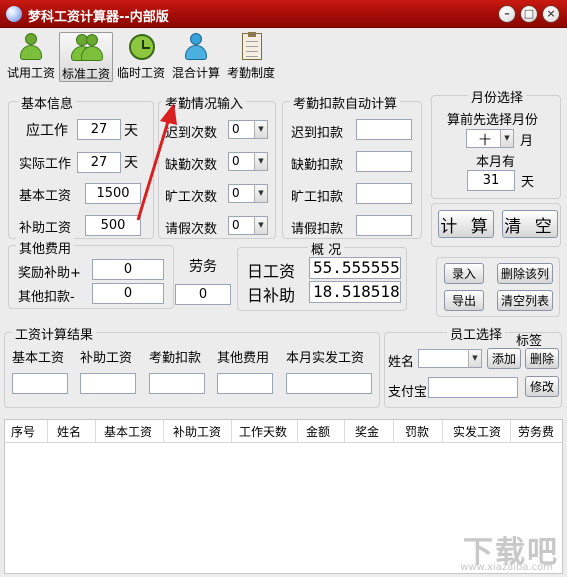 This screenshot has height=577, width=567. I want to click on result-actual-label: 本月实发工资, so click(325, 358).